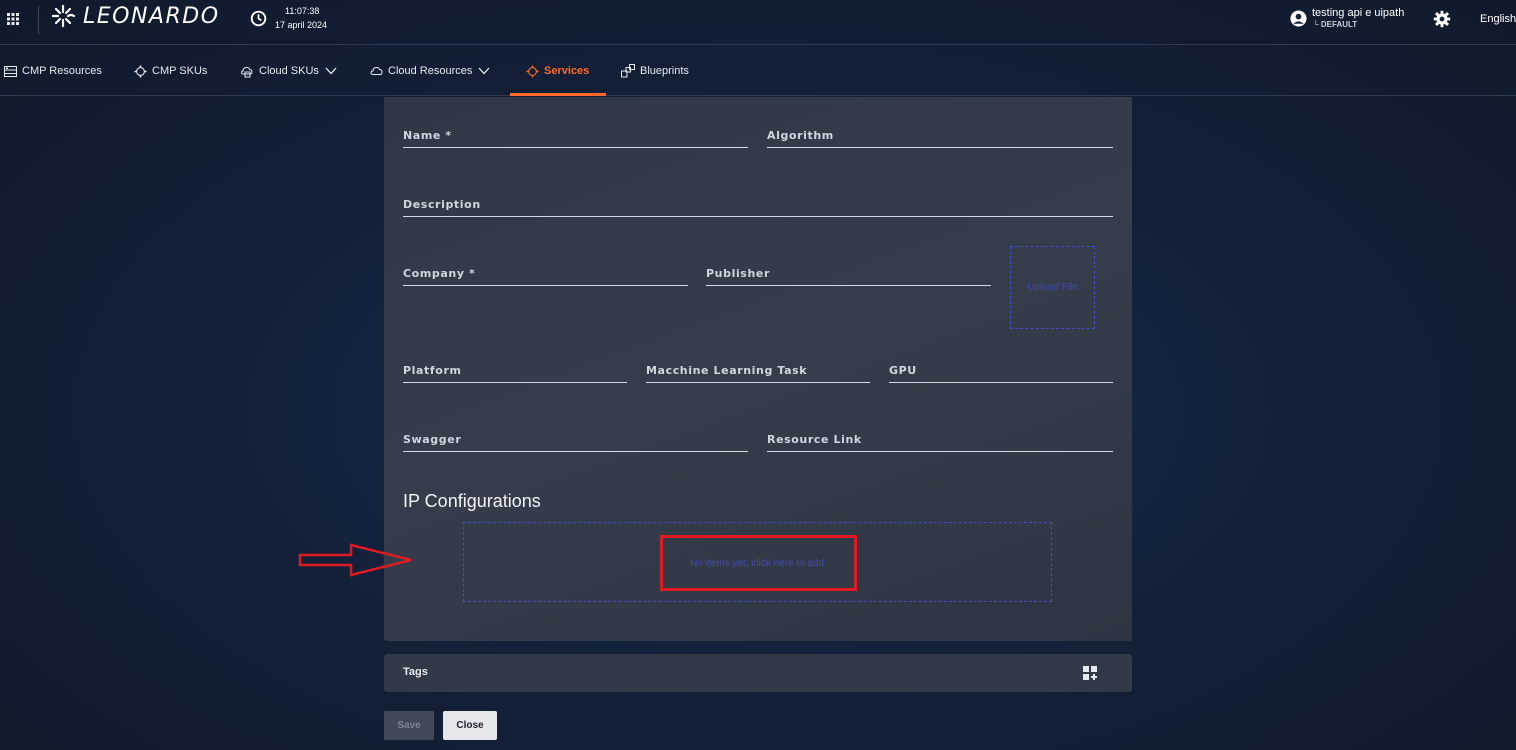 This screenshot has height=750, width=1516. What do you see at coordinates (63, 16) in the screenshot?
I see `leonardo-logo-icon` at bounding box center [63, 16].